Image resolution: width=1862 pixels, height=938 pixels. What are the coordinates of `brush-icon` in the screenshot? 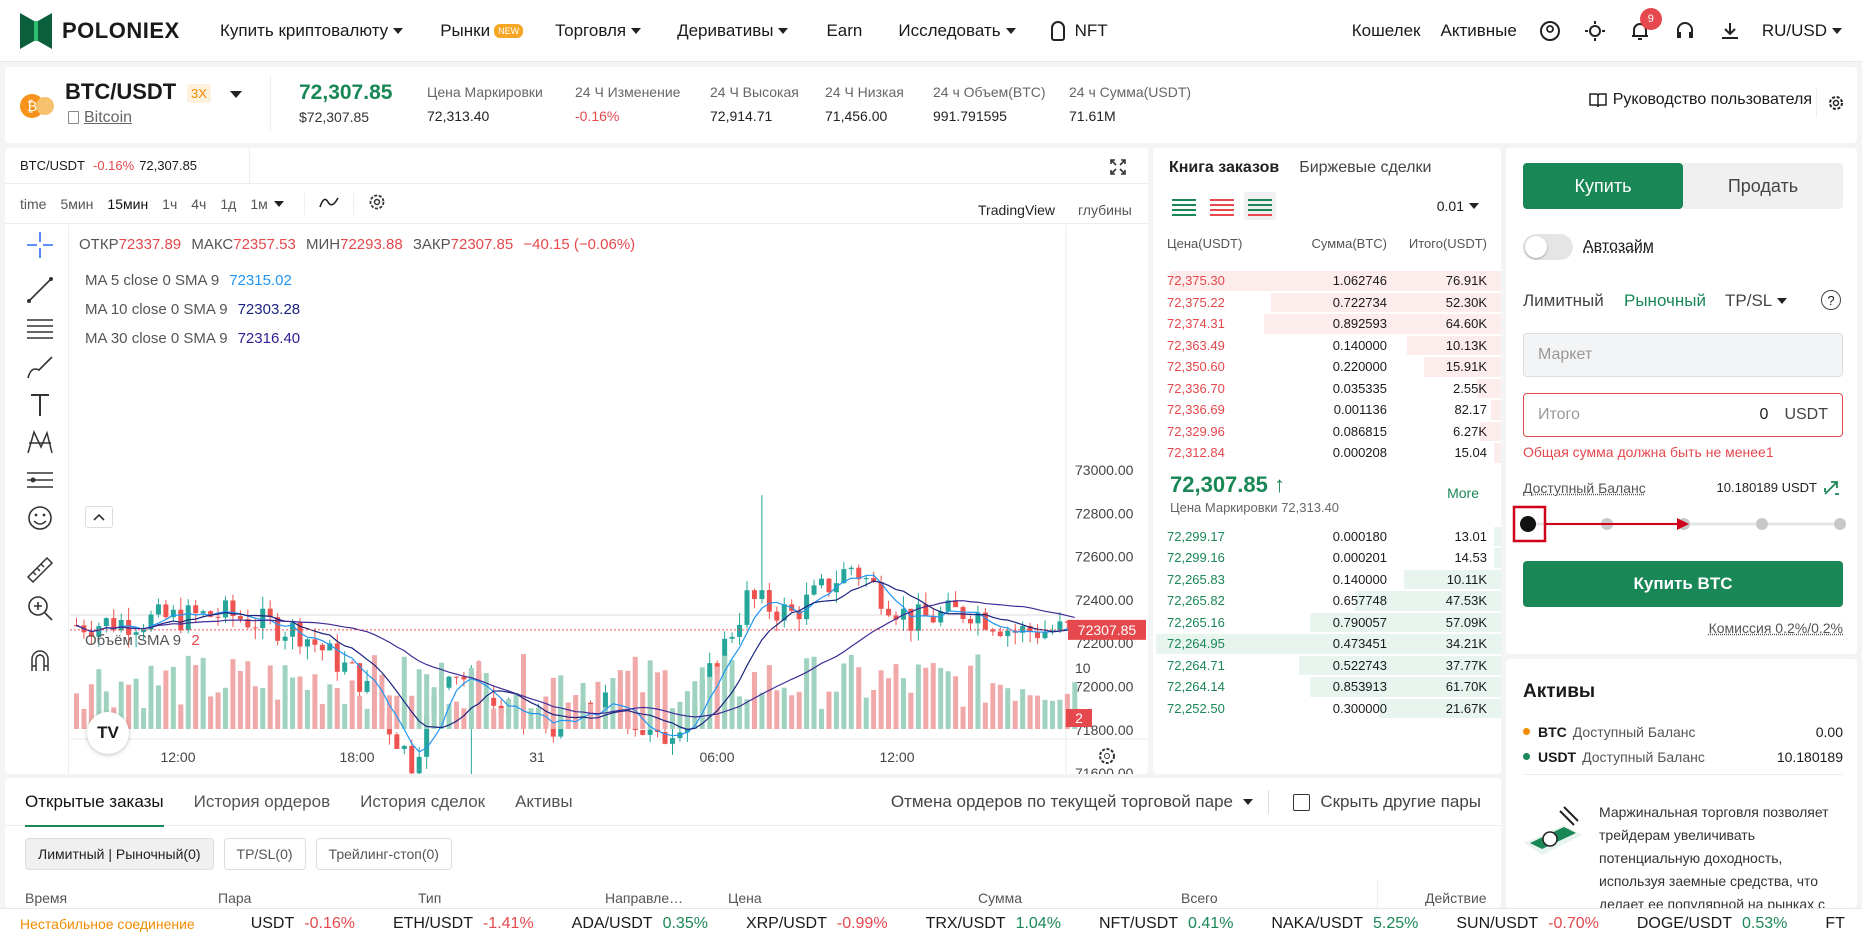 It's located at (40, 367).